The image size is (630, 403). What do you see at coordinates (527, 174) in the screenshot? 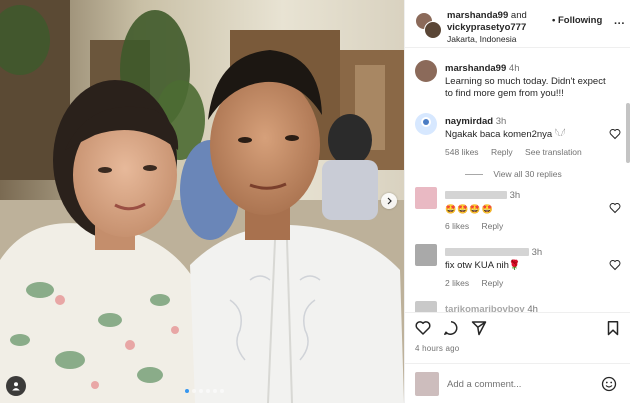
I see `view-replies-label: View all 30 replies` at bounding box center [527, 174].